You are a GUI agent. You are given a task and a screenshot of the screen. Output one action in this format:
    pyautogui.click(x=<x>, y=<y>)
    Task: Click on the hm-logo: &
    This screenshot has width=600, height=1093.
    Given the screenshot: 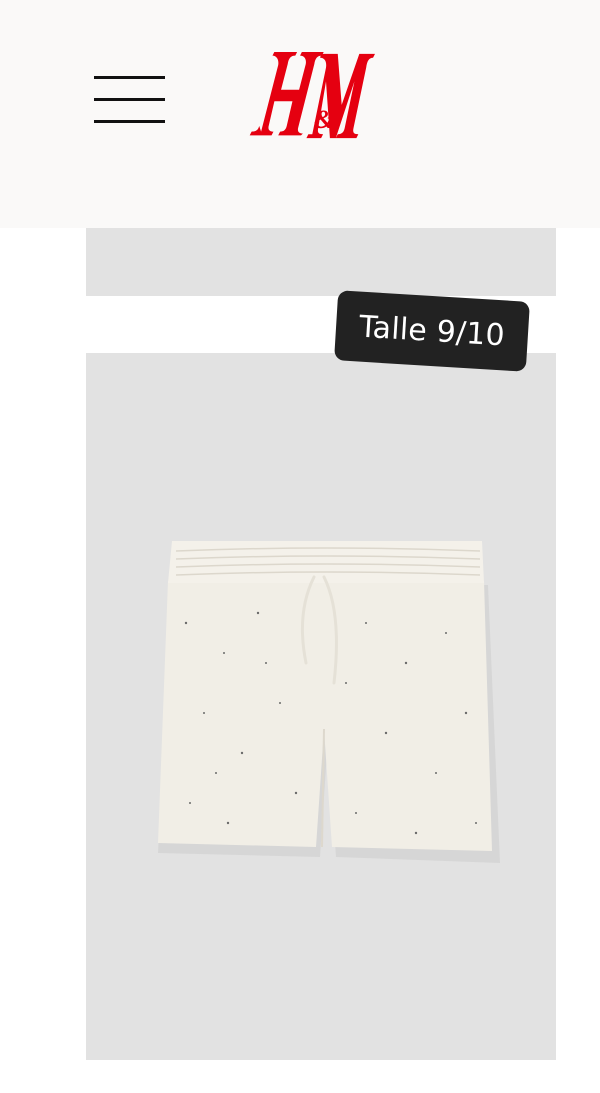 What is the action you would take?
    pyautogui.click(x=312, y=98)
    